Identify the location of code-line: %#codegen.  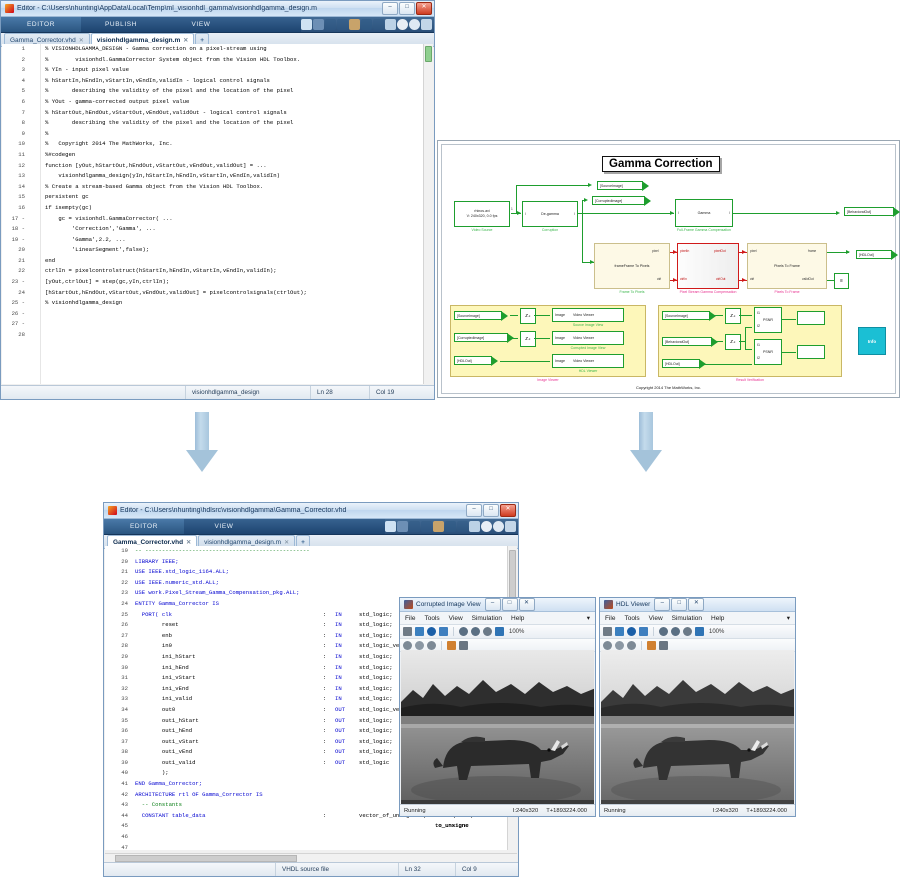
(239, 155).